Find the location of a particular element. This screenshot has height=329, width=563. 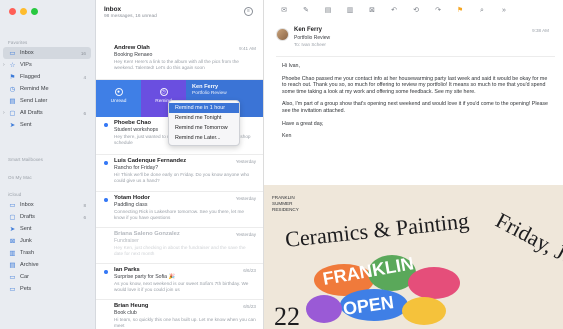

sidebar-item-icloud-junk: ⊠ Junk is located at coordinates (47, 241).